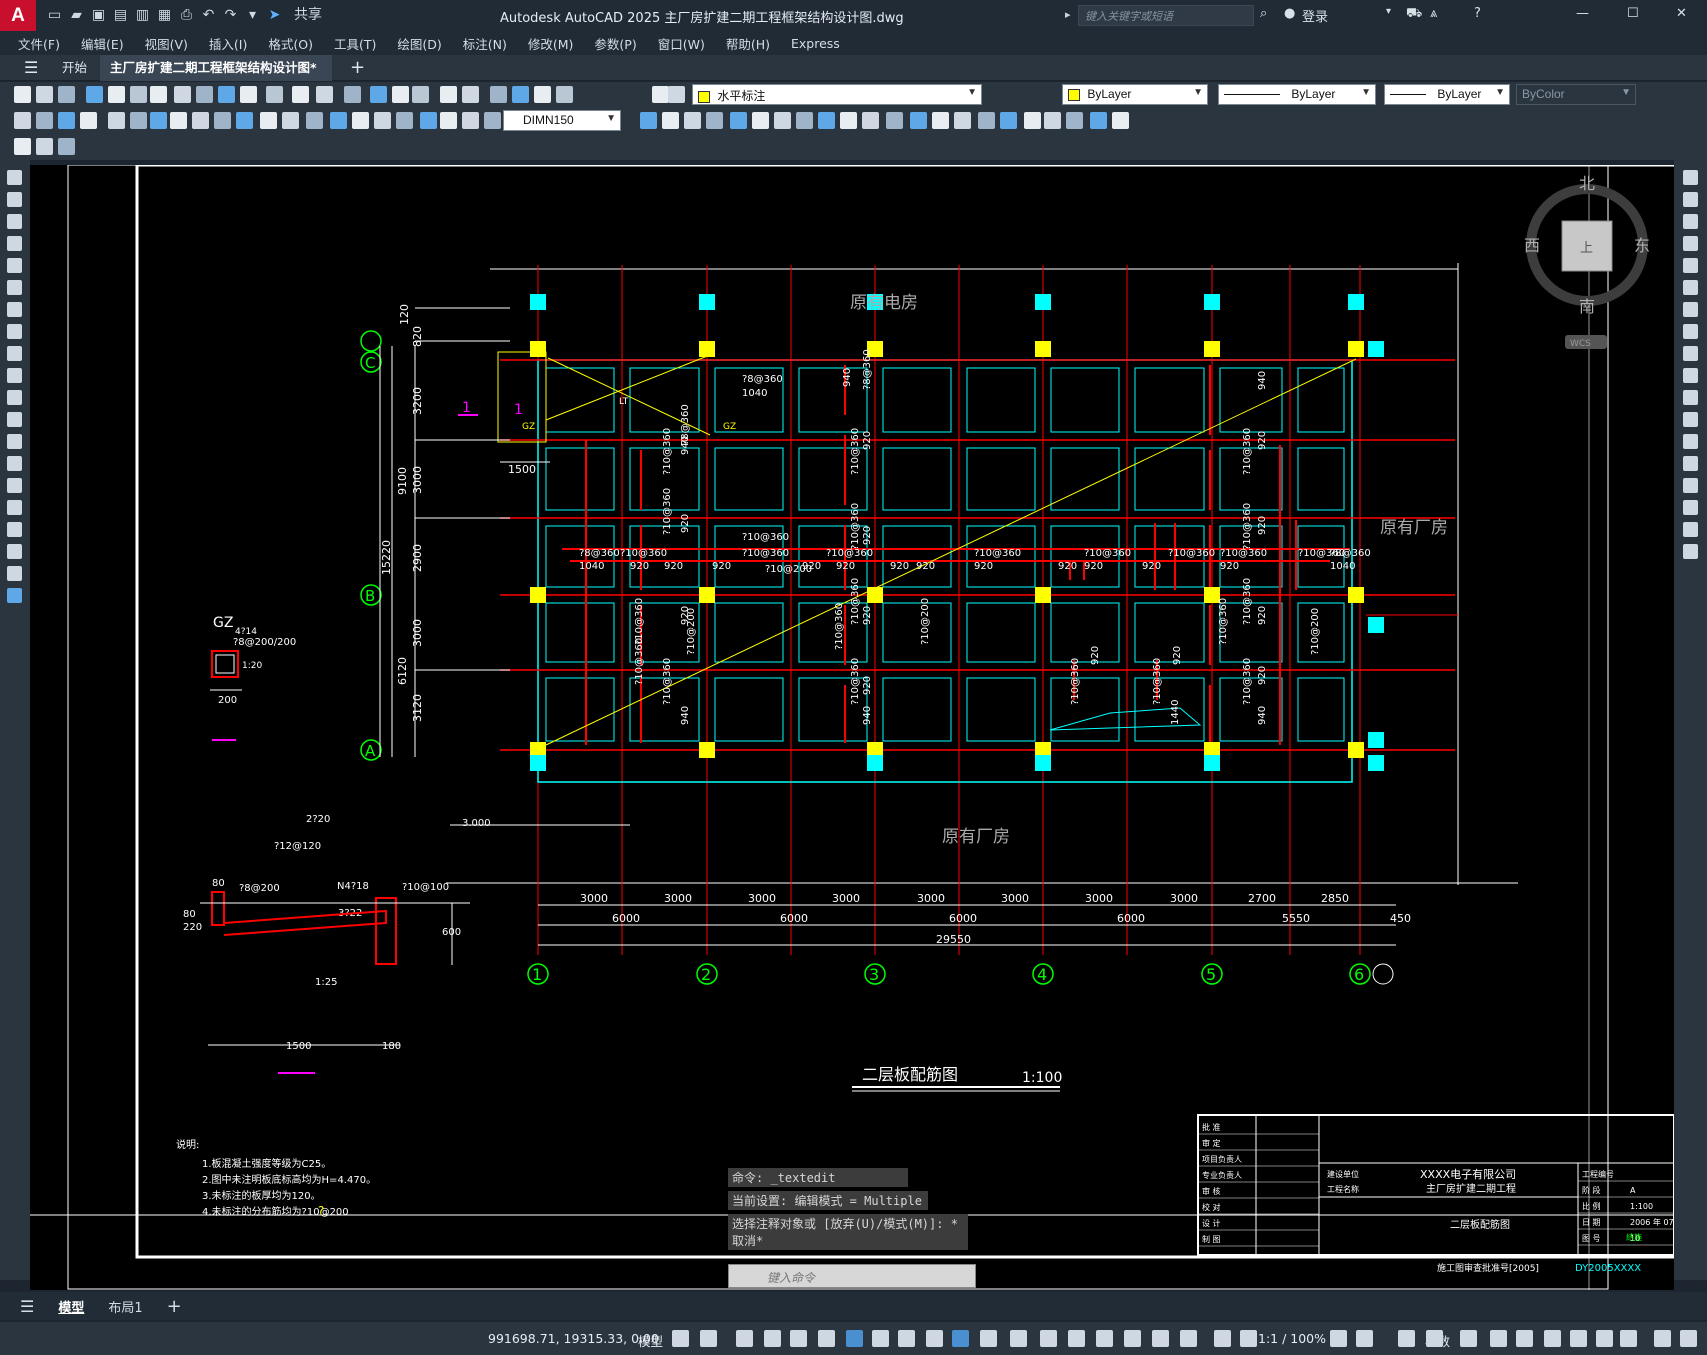 The image size is (1707, 1355). What do you see at coordinates (1468, 1338) in the screenshot?
I see `clean-screen-icon` at bounding box center [1468, 1338].